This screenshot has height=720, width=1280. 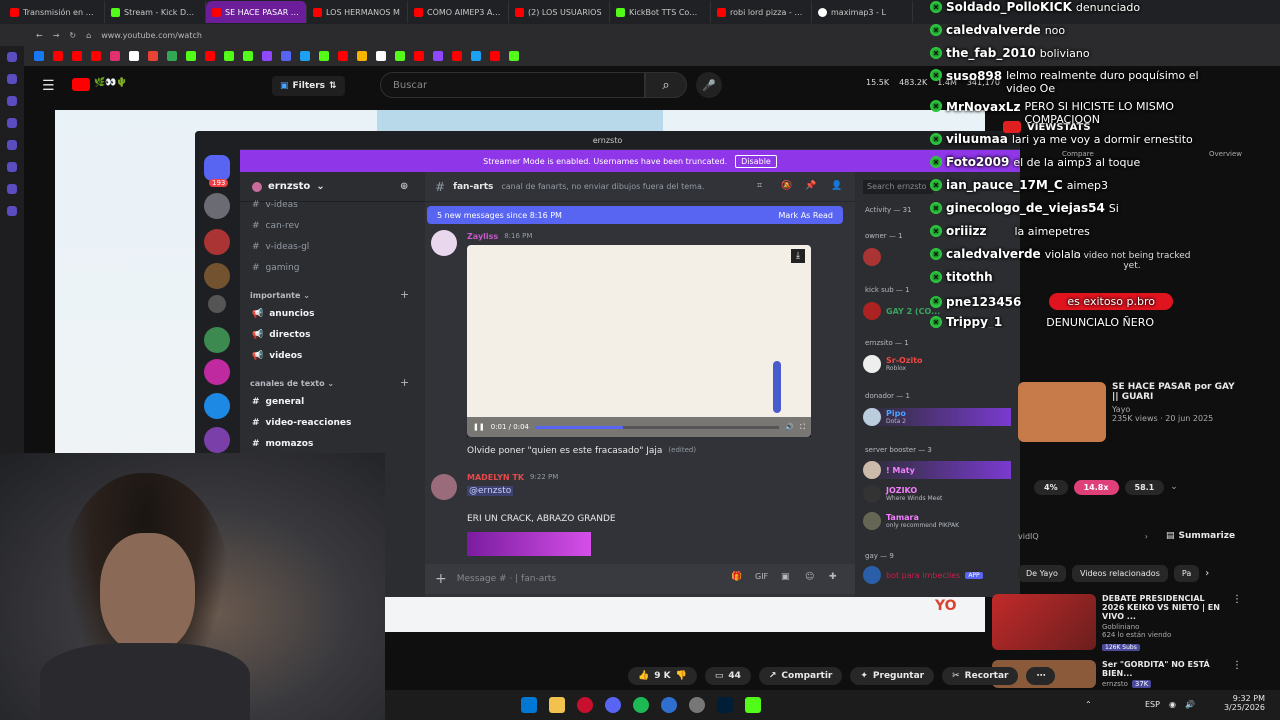 I want to click on history-icon, so click(x=12, y=189).